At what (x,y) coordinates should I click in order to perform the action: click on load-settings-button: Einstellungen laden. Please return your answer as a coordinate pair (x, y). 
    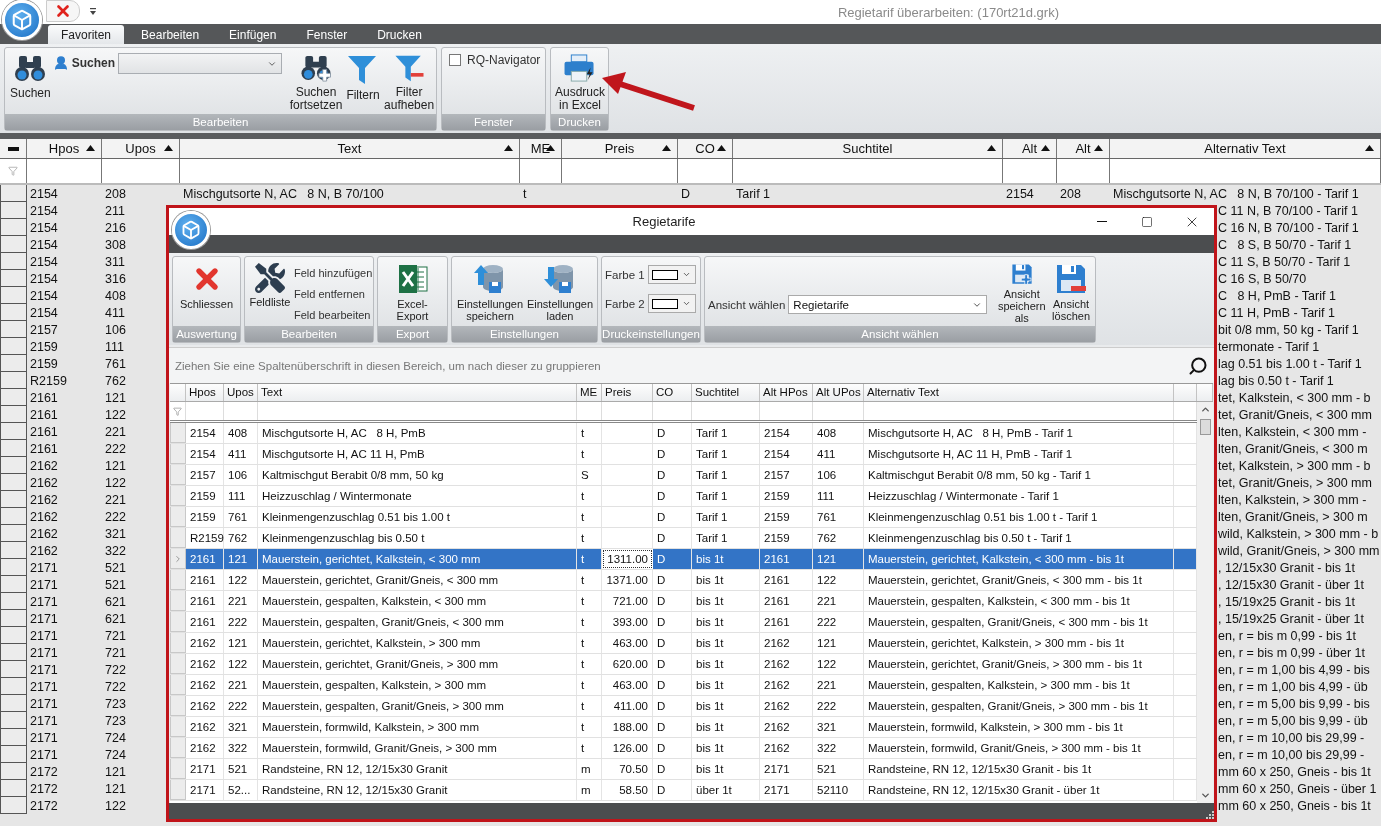
    Looking at the image, I should click on (560, 292).